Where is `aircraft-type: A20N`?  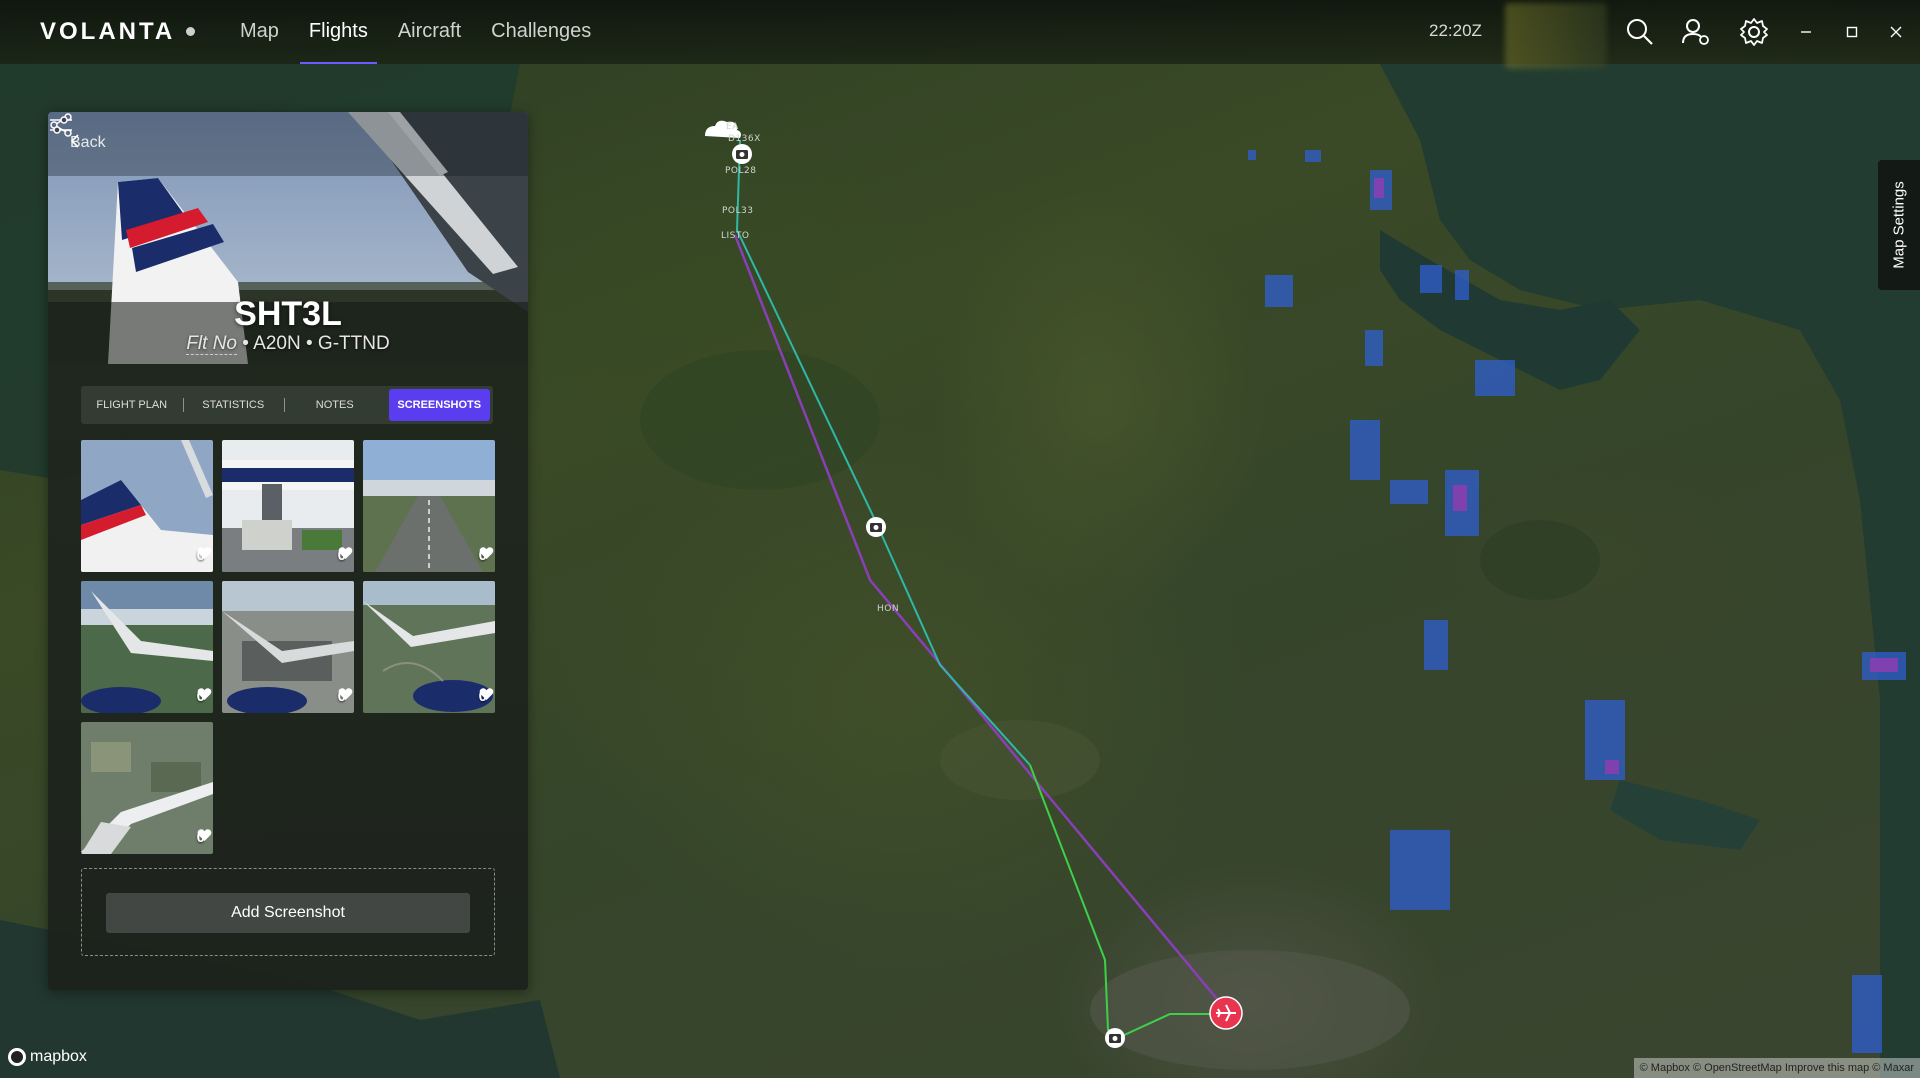
aircraft-type: A20N is located at coordinates (277, 343).